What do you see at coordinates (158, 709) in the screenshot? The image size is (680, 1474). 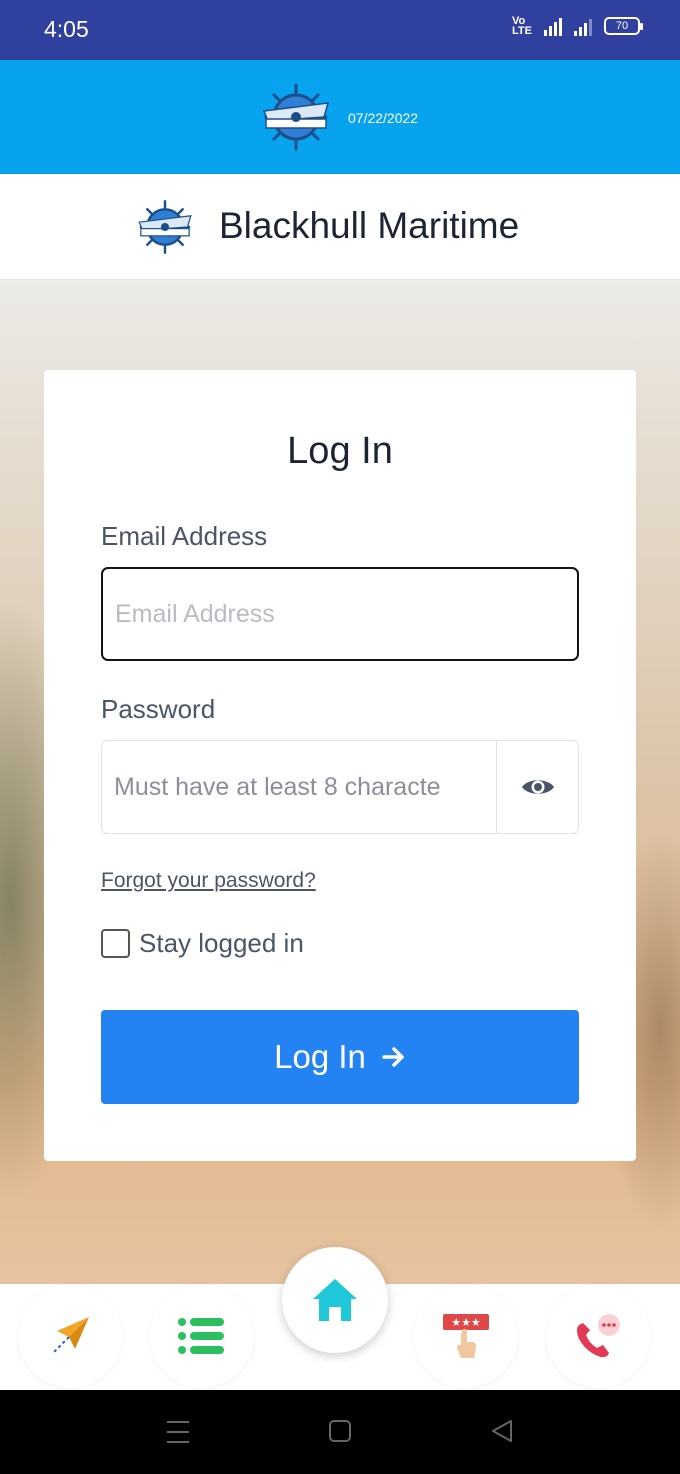 I see `password-label: Password` at bounding box center [158, 709].